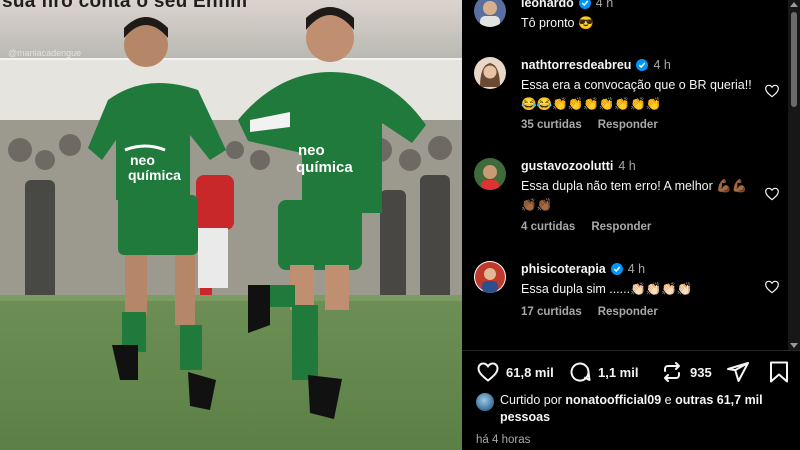 This screenshot has height=450, width=800. I want to click on comment-action: 1,1 mil, so click(603, 372).